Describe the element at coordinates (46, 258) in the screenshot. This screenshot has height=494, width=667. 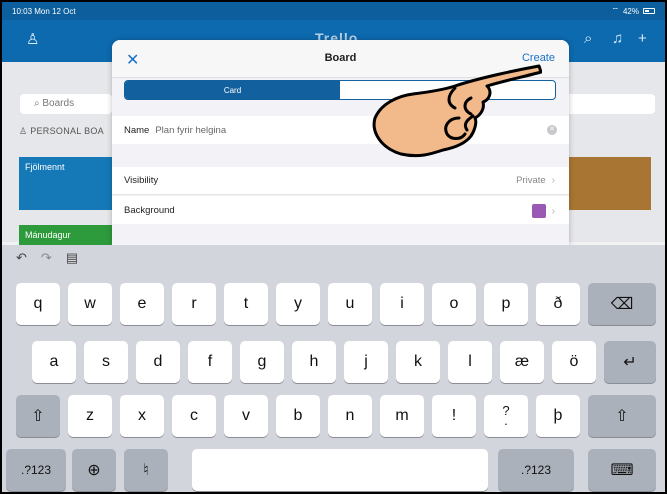
I see `redo-icon: ↷` at that location.